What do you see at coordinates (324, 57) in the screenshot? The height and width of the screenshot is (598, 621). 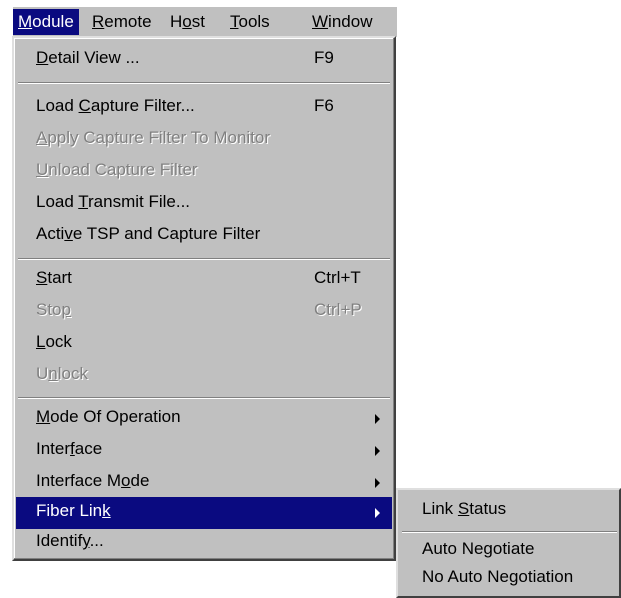 I see `menu-item-shortcut: F9` at bounding box center [324, 57].